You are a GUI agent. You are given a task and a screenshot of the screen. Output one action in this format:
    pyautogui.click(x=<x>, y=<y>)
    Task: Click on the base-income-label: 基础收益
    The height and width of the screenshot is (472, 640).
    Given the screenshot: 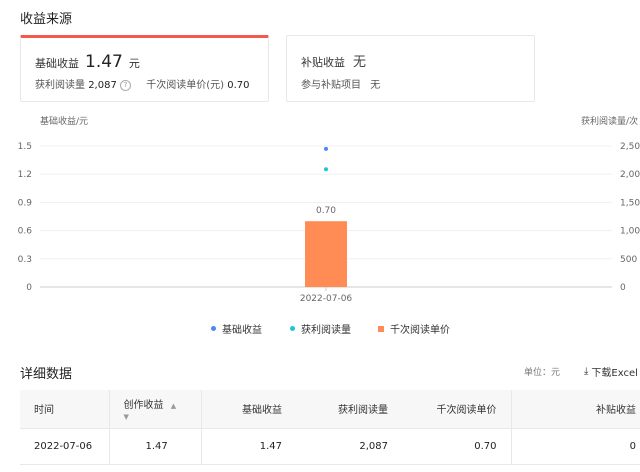 What is the action you would take?
    pyautogui.click(x=57, y=63)
    